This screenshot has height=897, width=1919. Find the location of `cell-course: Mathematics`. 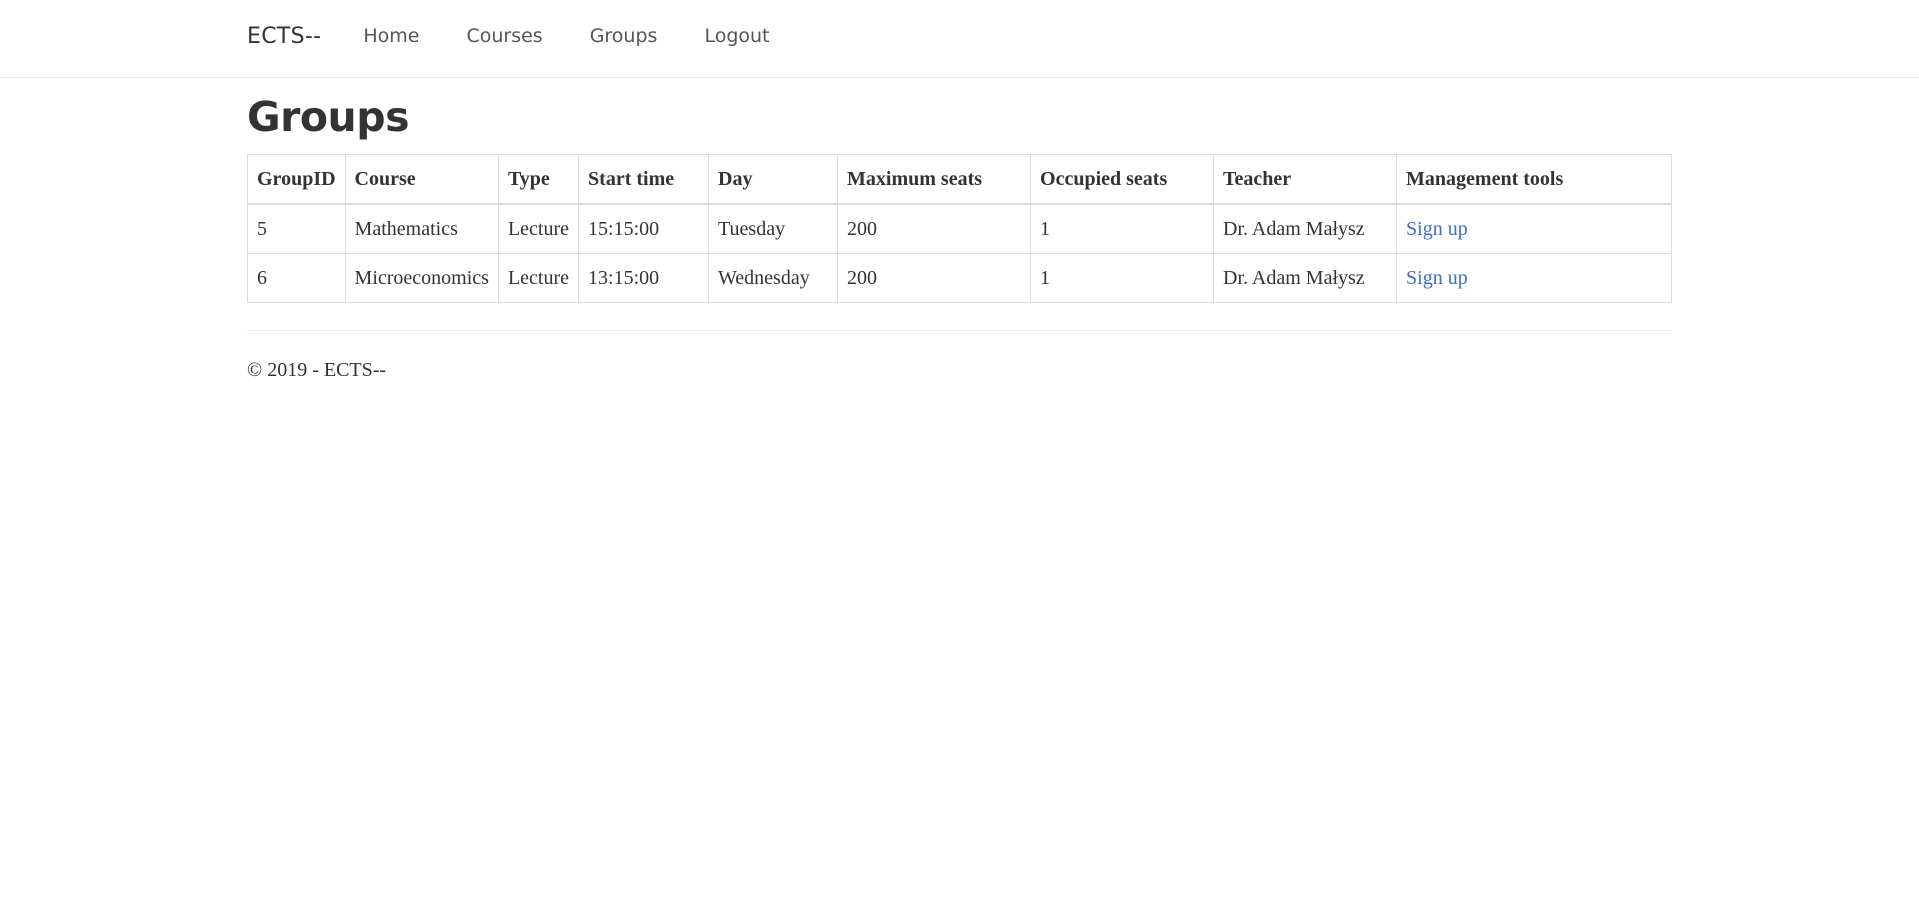

cell-course: Mathematics is located at coordinates (421, 228).